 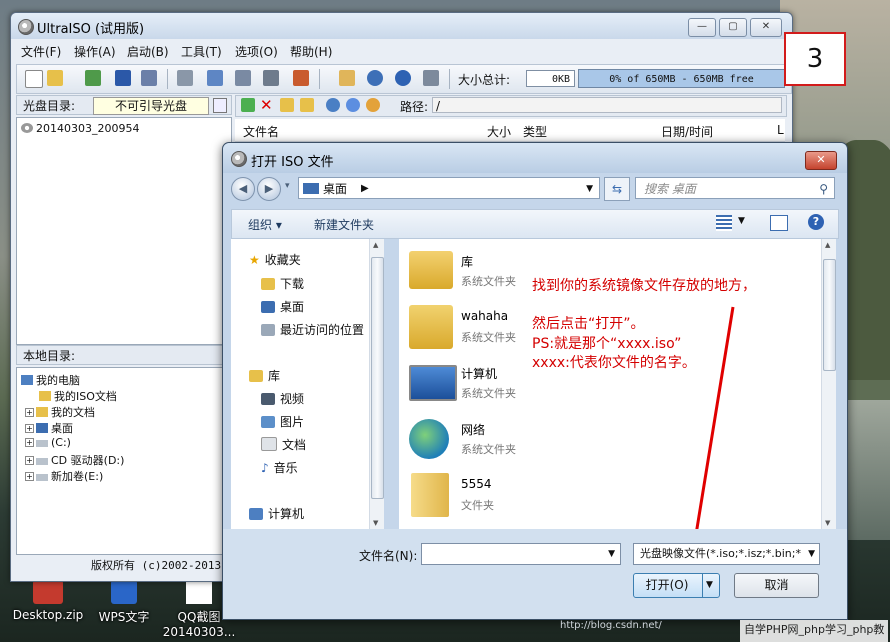 I want to click on info-icon, so click(x=375, y=78).